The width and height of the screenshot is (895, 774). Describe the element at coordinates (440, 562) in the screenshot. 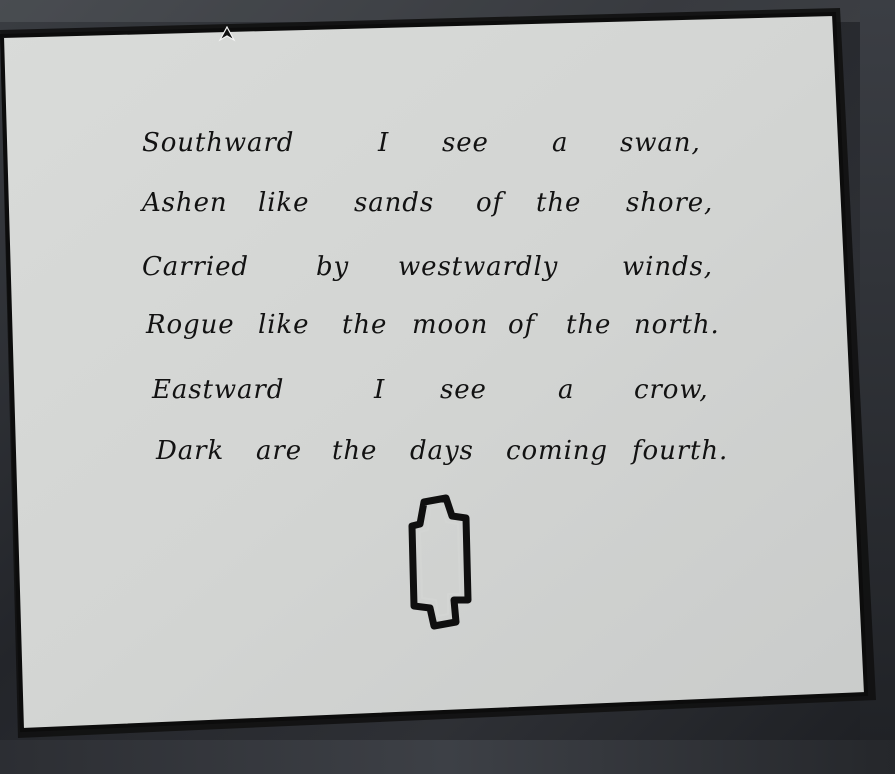

I see `rune-symbol-icon` at that location.